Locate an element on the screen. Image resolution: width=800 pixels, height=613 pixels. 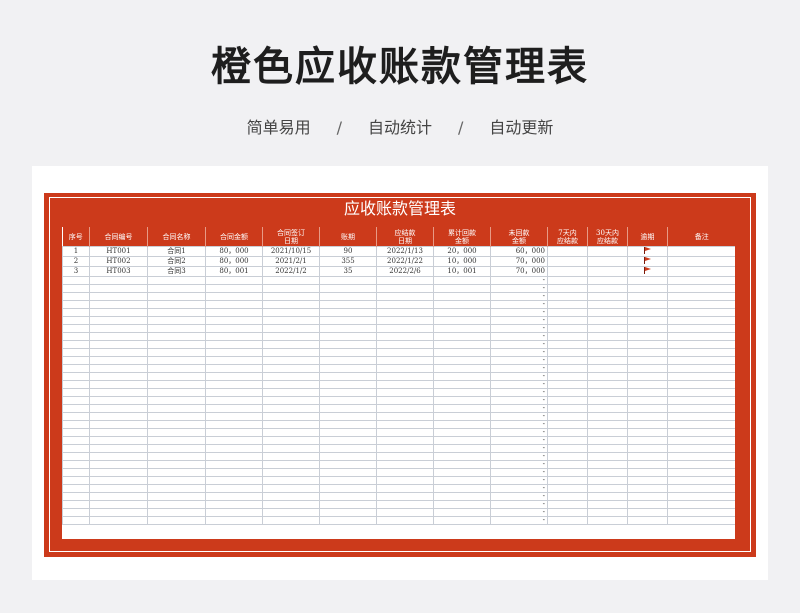
table-cell: 80，000 is located at coordinates (234, 251).